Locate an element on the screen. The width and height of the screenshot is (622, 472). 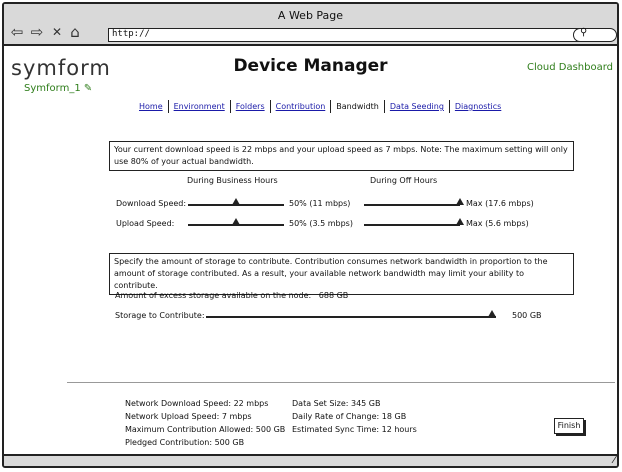
section-divider is located at coordinates (341, 382).